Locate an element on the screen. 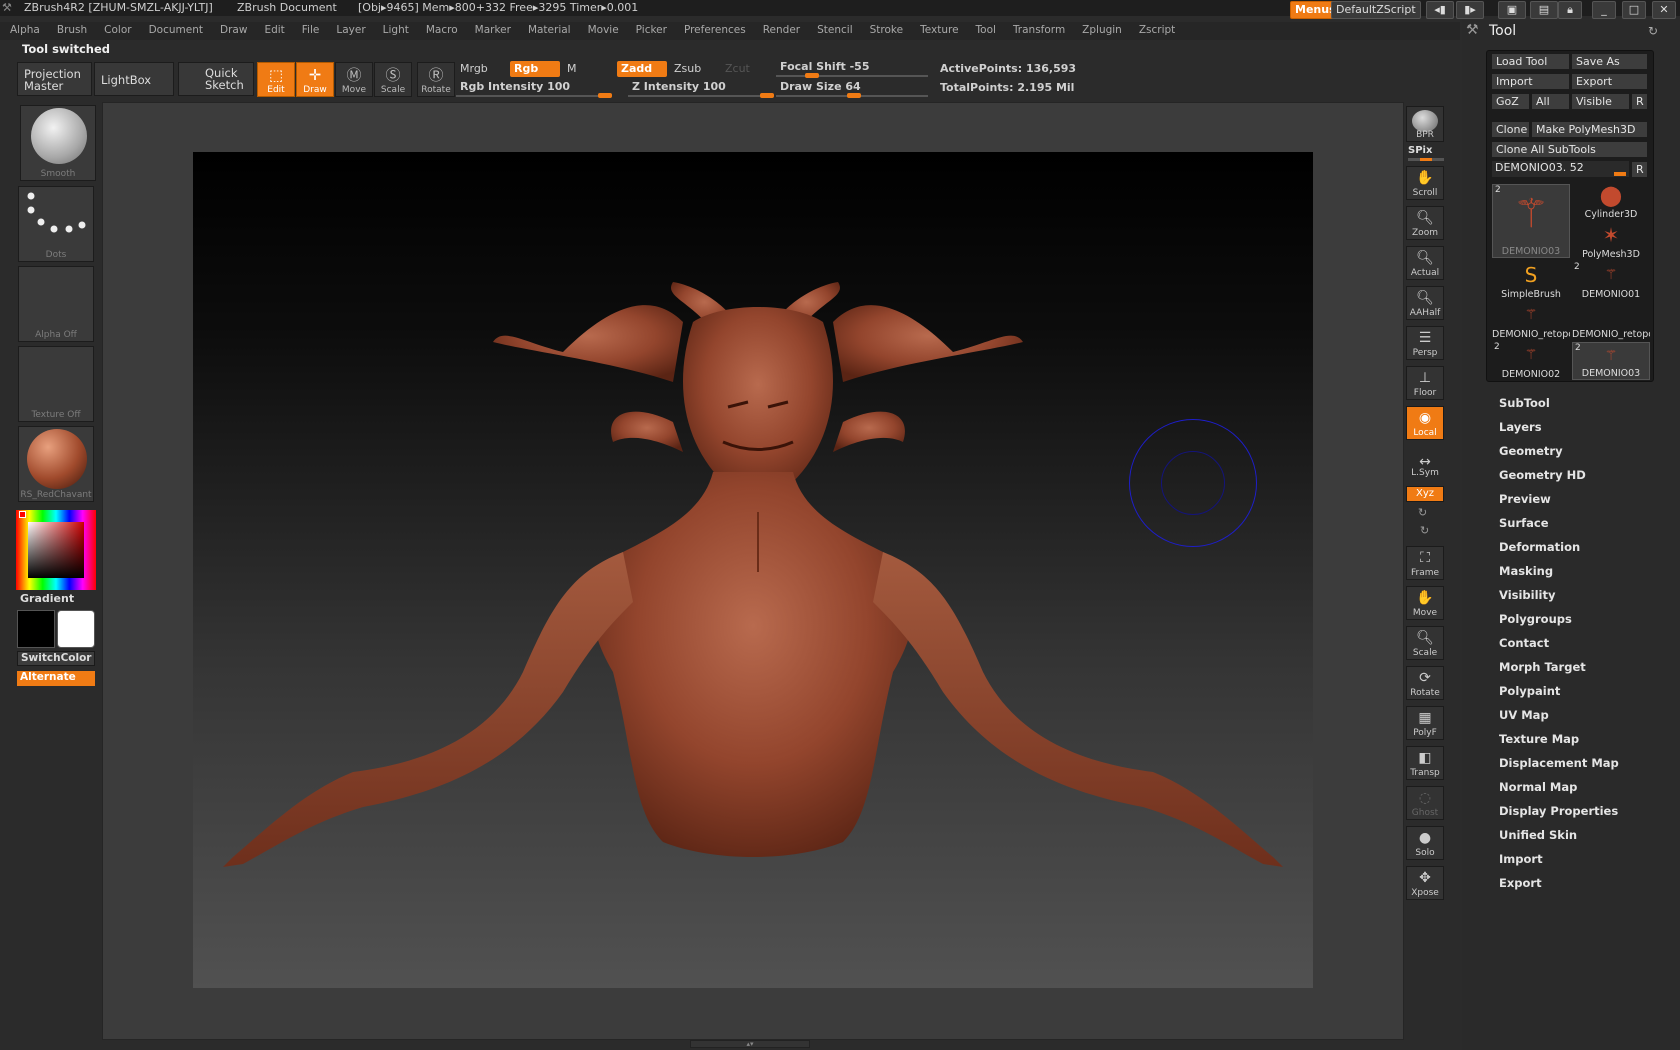 The width and height of the screenshot is (1680, 1050). default-zscript-button: DefaultZScript is located at coordinates (1376, 10).